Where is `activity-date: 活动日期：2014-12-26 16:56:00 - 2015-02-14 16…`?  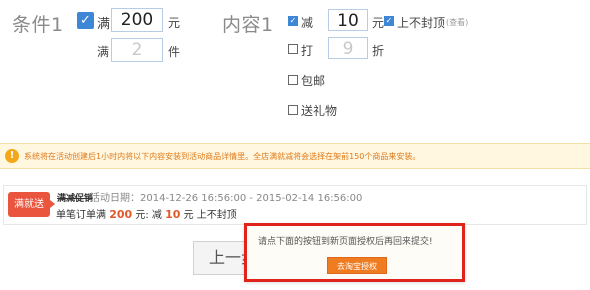
activity-date: 活动日期：2014-12-26 16:56:00 - 2015-02-14 16… is located at coordinates (226, 198).